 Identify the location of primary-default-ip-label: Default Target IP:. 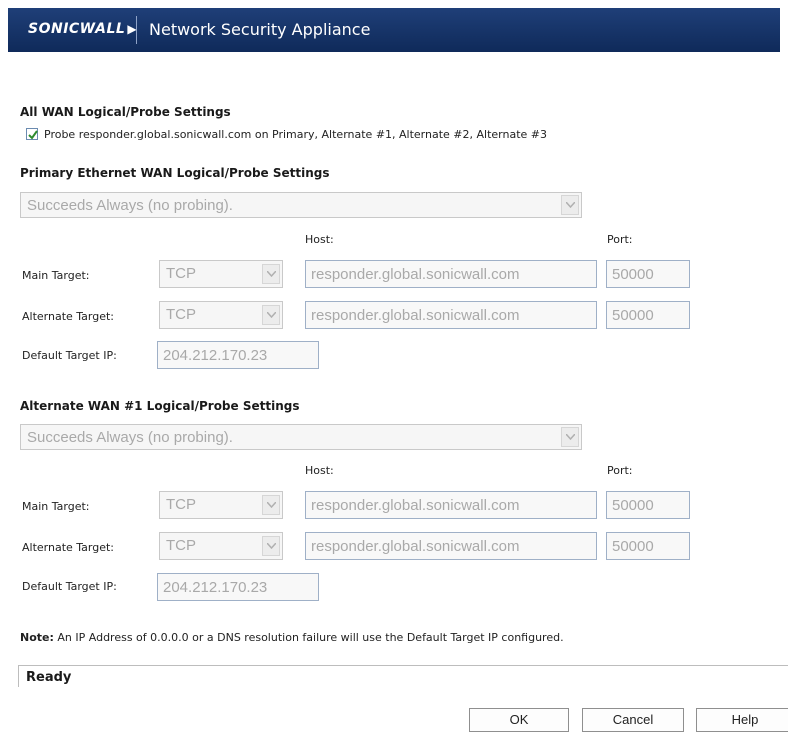
(69, 355).